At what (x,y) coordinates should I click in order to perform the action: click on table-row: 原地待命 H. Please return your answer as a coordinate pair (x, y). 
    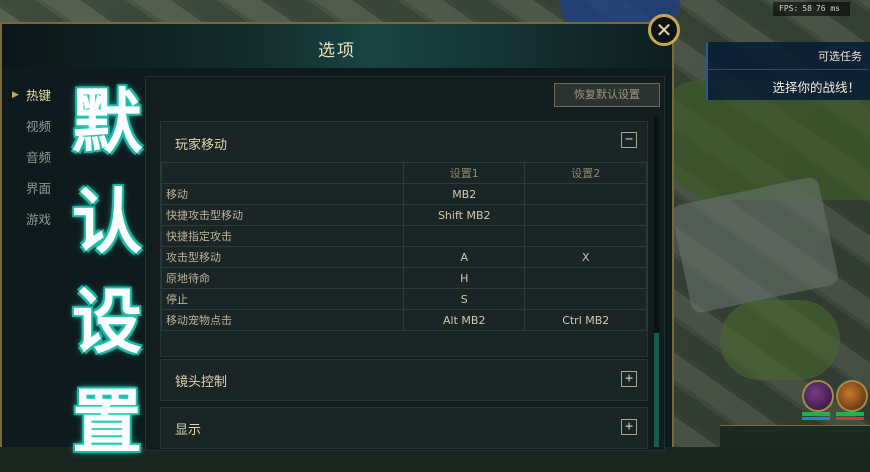
    Looking at the image, I should click on (404, 278).